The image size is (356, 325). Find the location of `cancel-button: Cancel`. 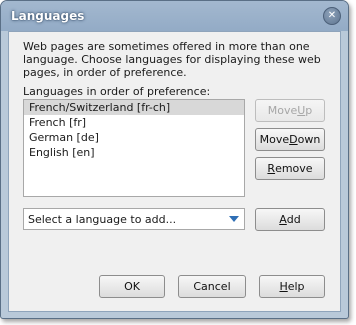

cancel-button: Cancel is located at coordinates (212, 286).